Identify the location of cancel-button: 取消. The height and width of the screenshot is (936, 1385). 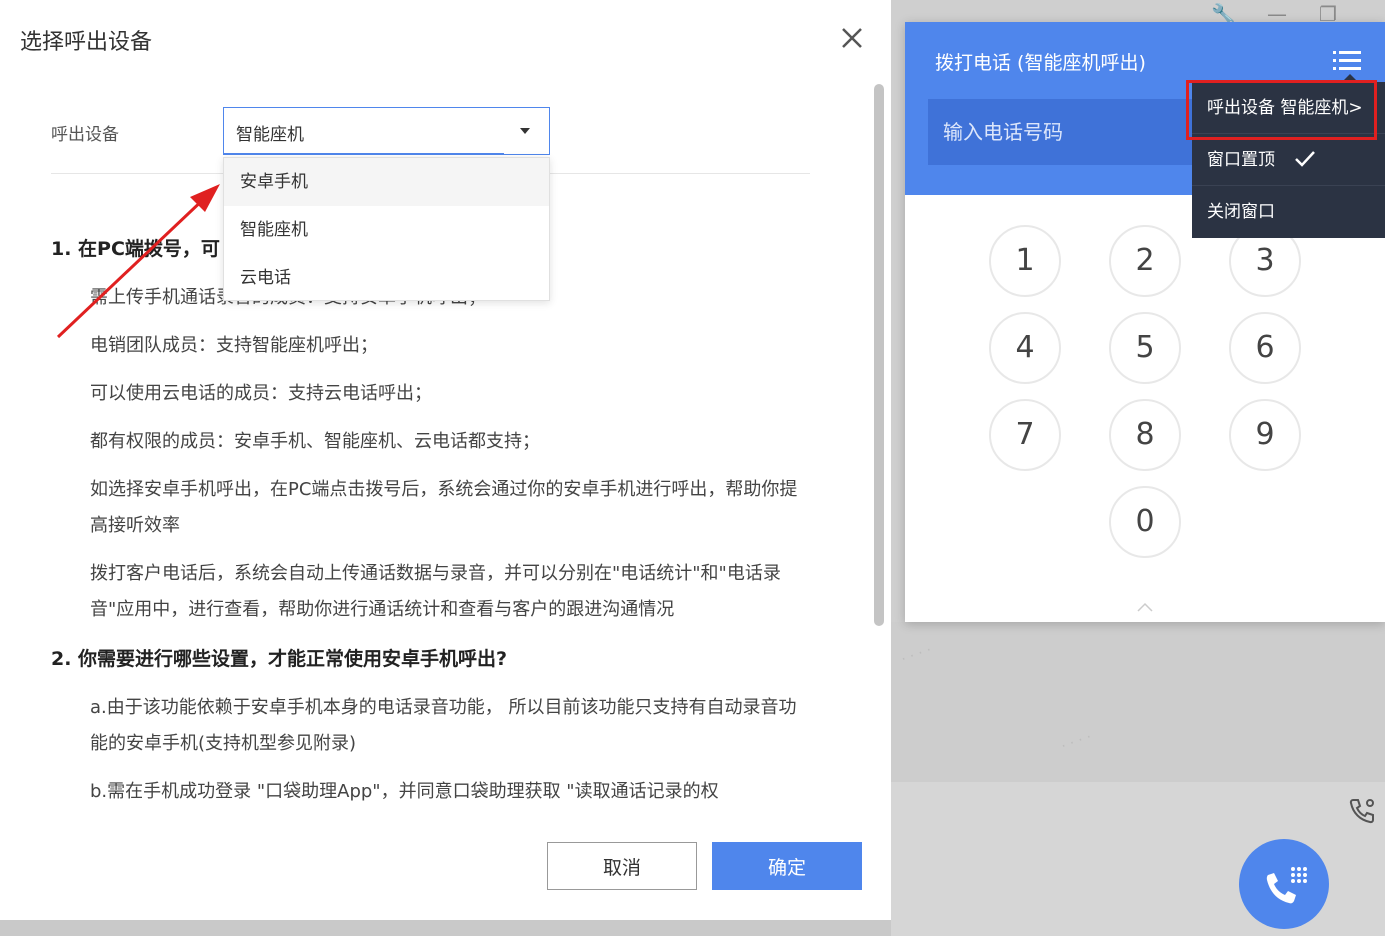
(622, 866).